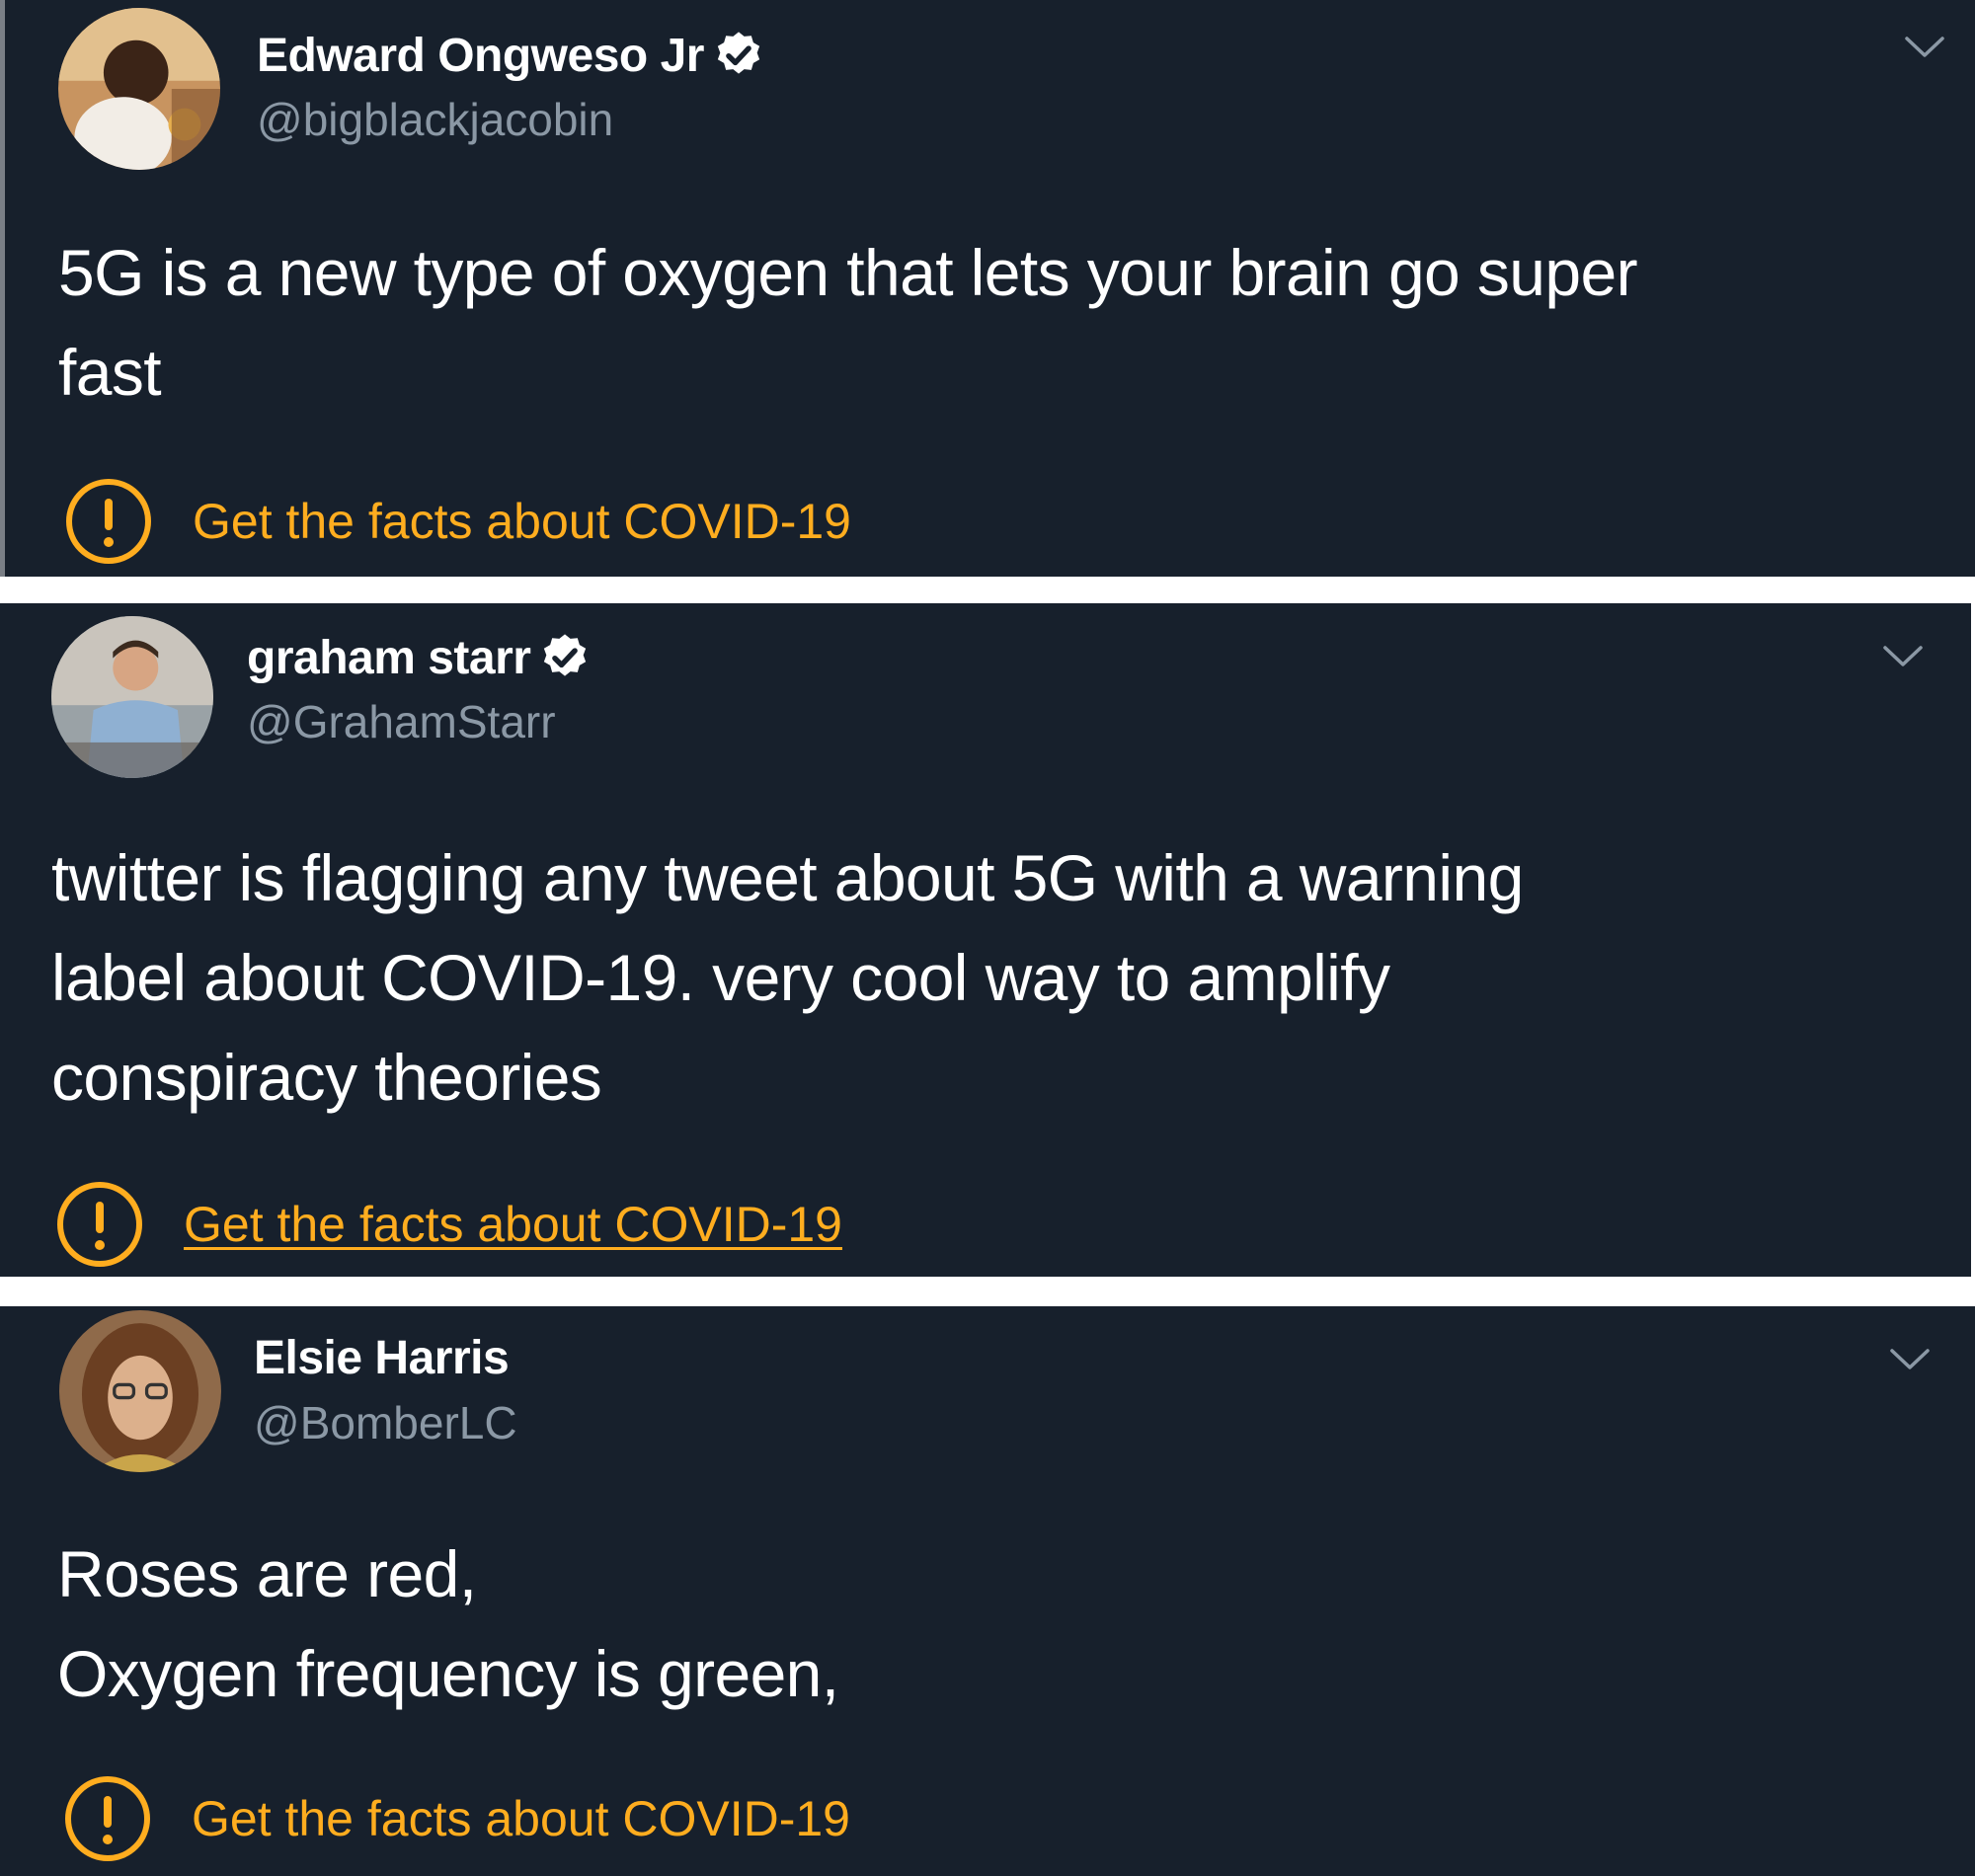 This screenshot has width=1975, height=1876. I want to click on user-handle: @bigblackjacobin, so click(435, 119).